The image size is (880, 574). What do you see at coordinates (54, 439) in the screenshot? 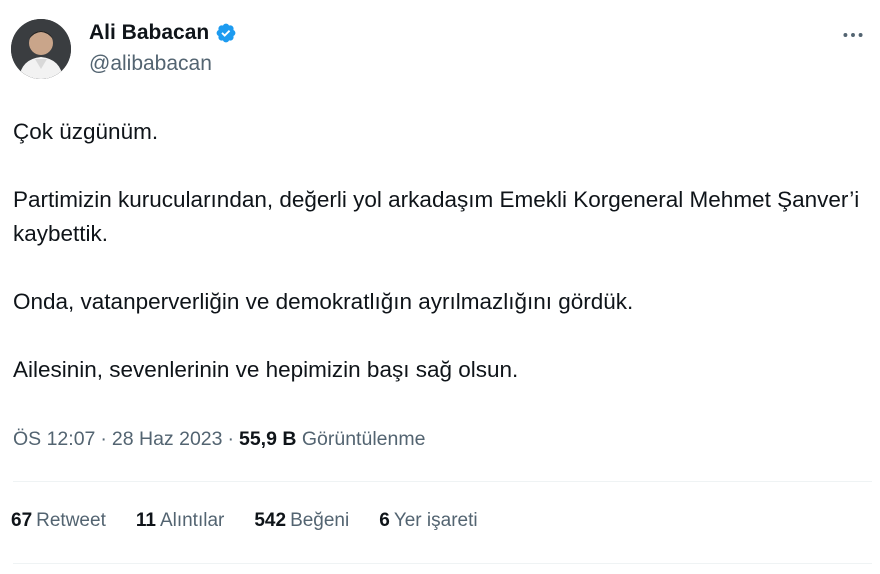
I see `tweet-time: ÖS 12:07` at bounding box center [54, 439].